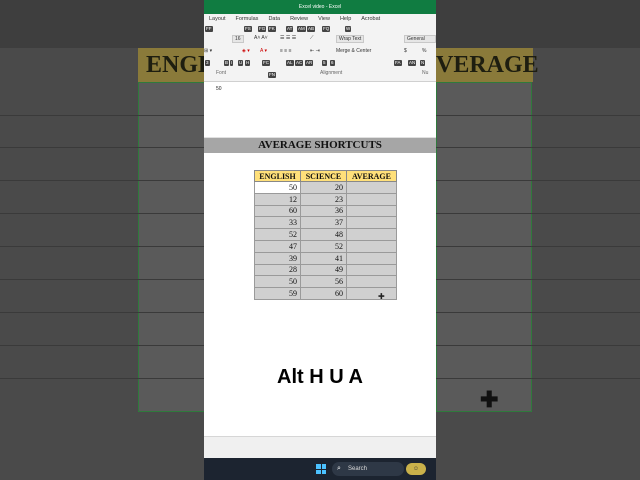 This screenshot has width=640, height=480. I want to click on merge-center-button: Merge & Center, so click(353, 51).